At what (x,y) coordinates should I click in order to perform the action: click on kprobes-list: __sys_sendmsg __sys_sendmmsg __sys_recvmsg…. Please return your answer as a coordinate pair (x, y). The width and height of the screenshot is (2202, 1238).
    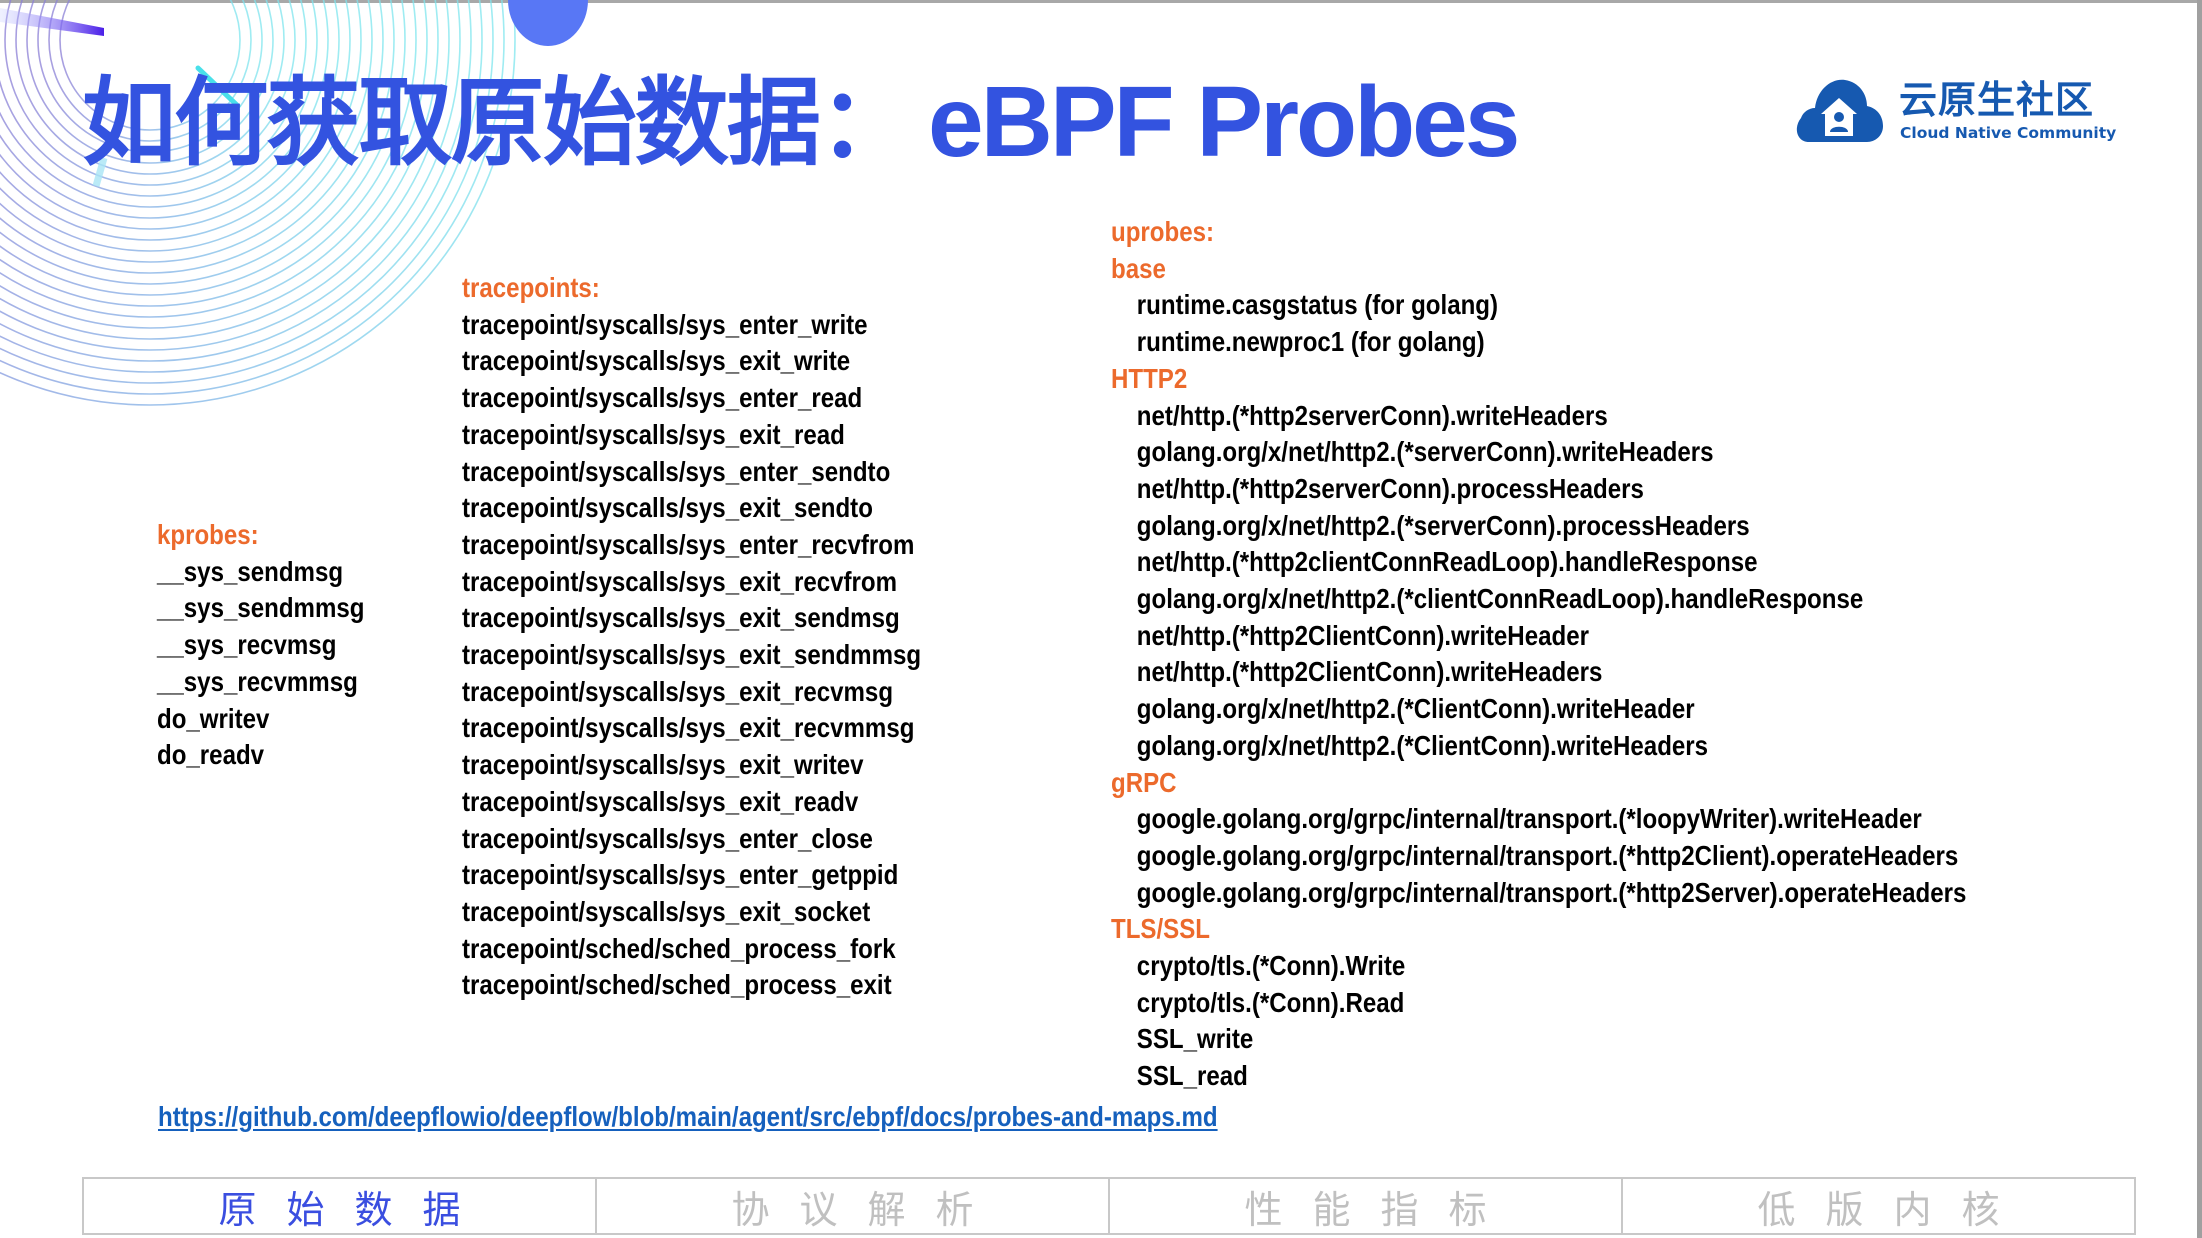
    Looking at the image, I should click on (260, 664).